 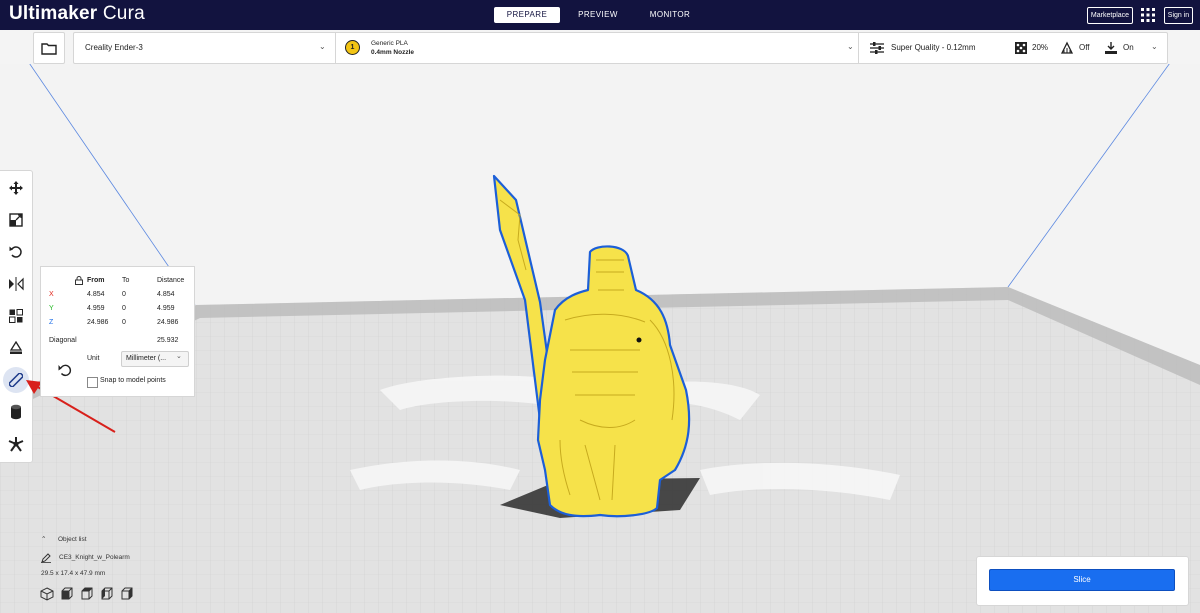 What do you see at coordinates (933, 47) in the screenshot?
I see `quality-label: Super Quality - 0.12mm` at bounding box center [933, 47].